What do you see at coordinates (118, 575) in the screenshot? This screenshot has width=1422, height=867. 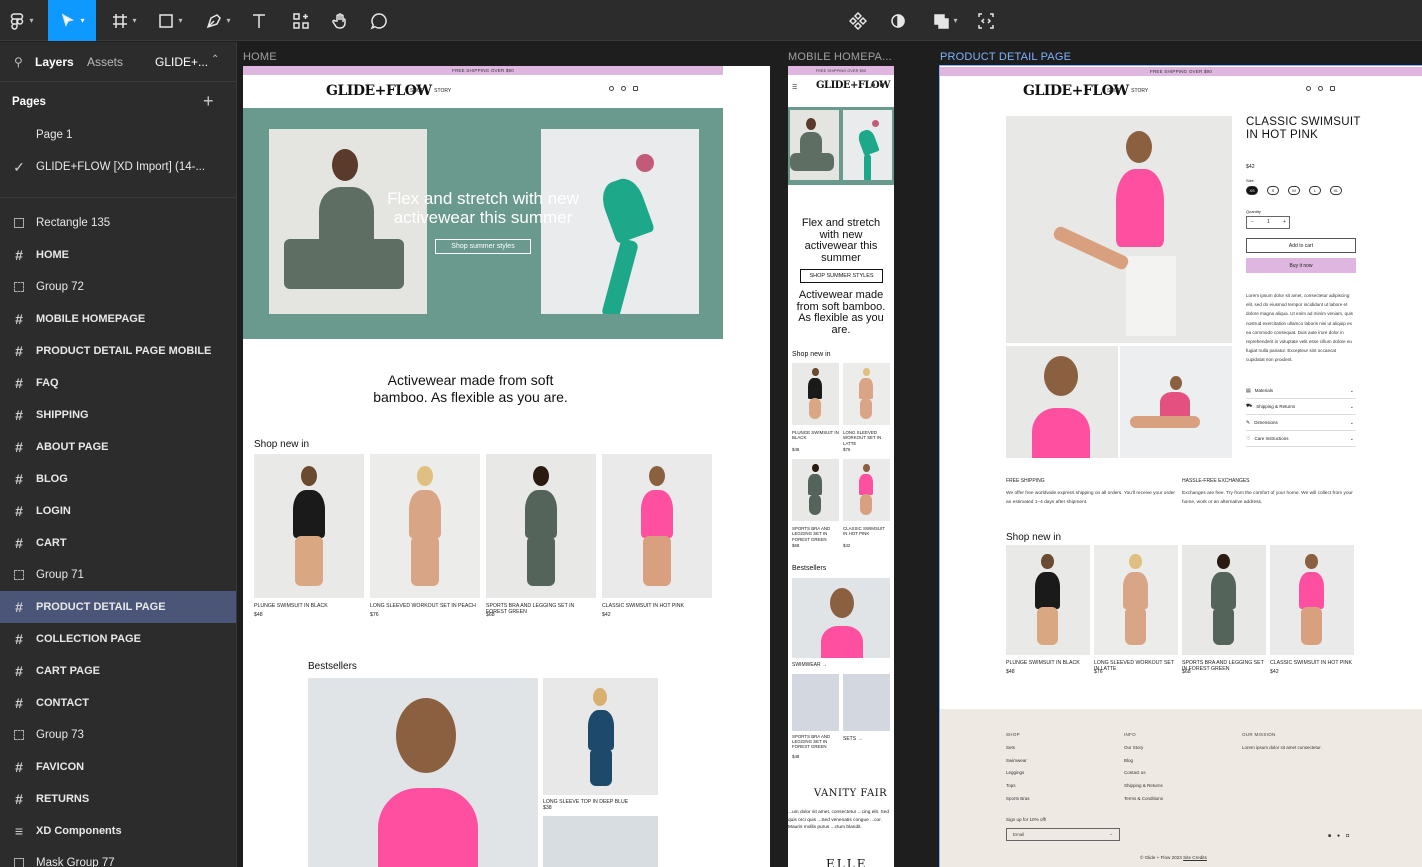 I see `layer-item: Group 71` at bounding box center [118, 575].